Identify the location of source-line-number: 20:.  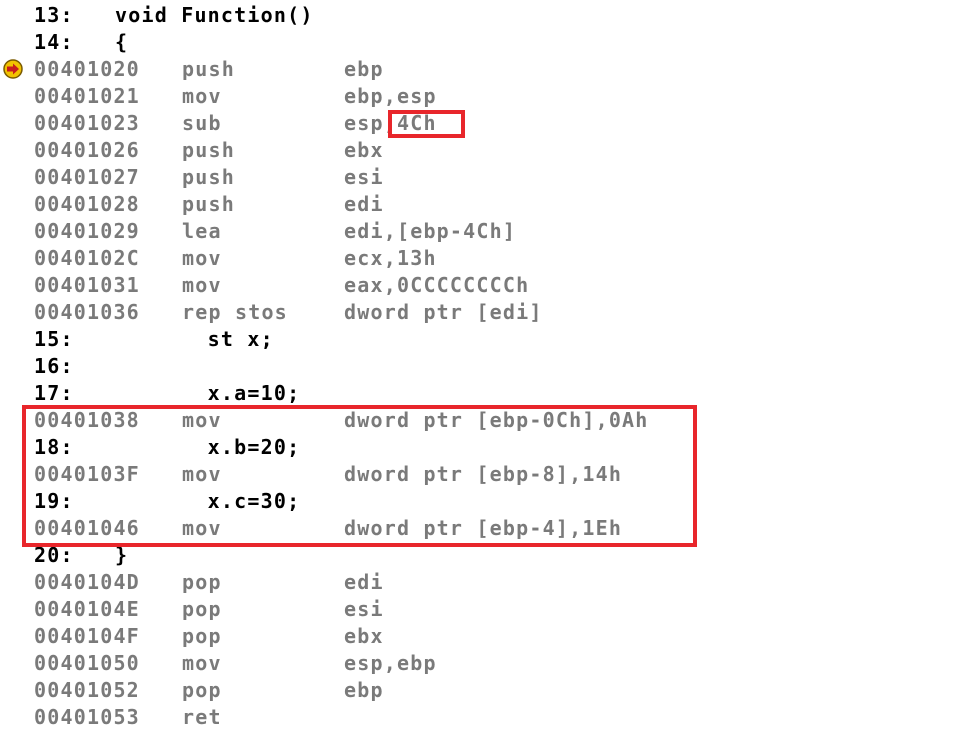
(54, 555).